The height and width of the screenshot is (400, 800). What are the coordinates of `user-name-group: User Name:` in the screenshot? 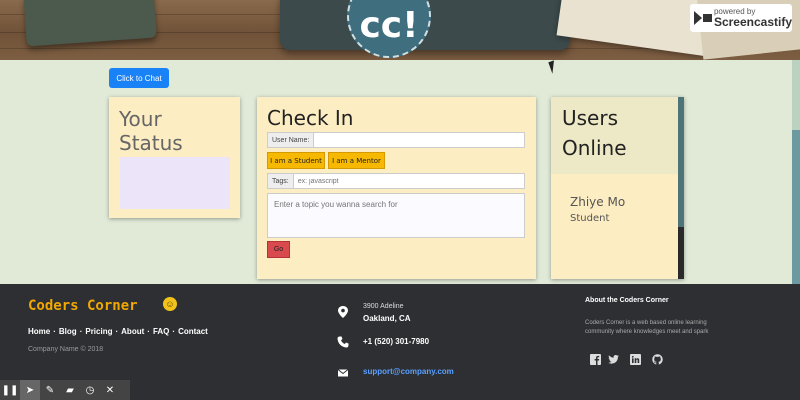 It's located at (396, 140).